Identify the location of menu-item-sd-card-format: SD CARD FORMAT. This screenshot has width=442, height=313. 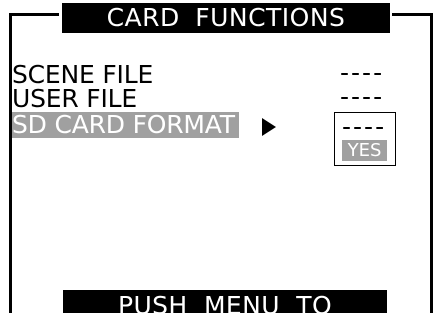
(125, 125).